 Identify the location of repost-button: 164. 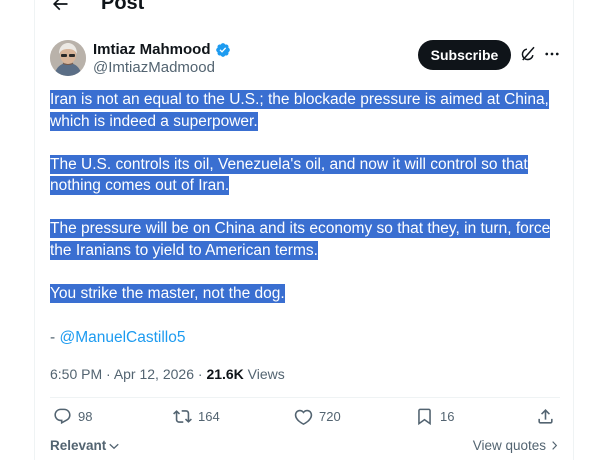
(196, 416).